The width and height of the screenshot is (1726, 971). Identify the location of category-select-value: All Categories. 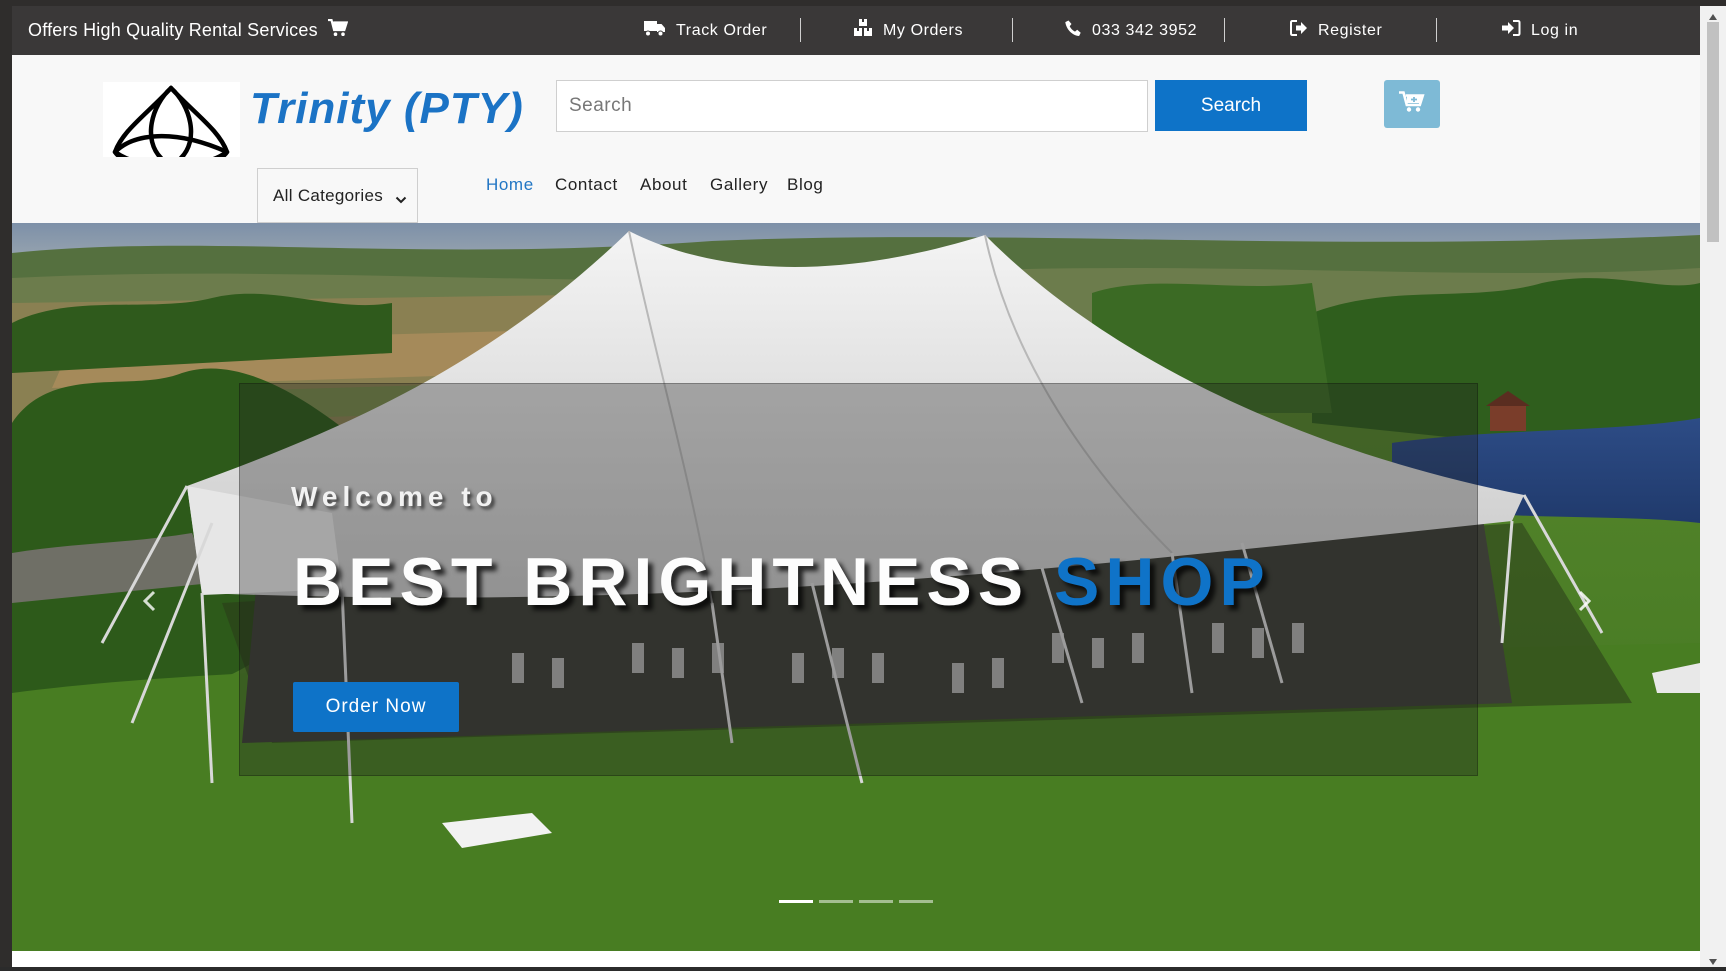
(328, 195).